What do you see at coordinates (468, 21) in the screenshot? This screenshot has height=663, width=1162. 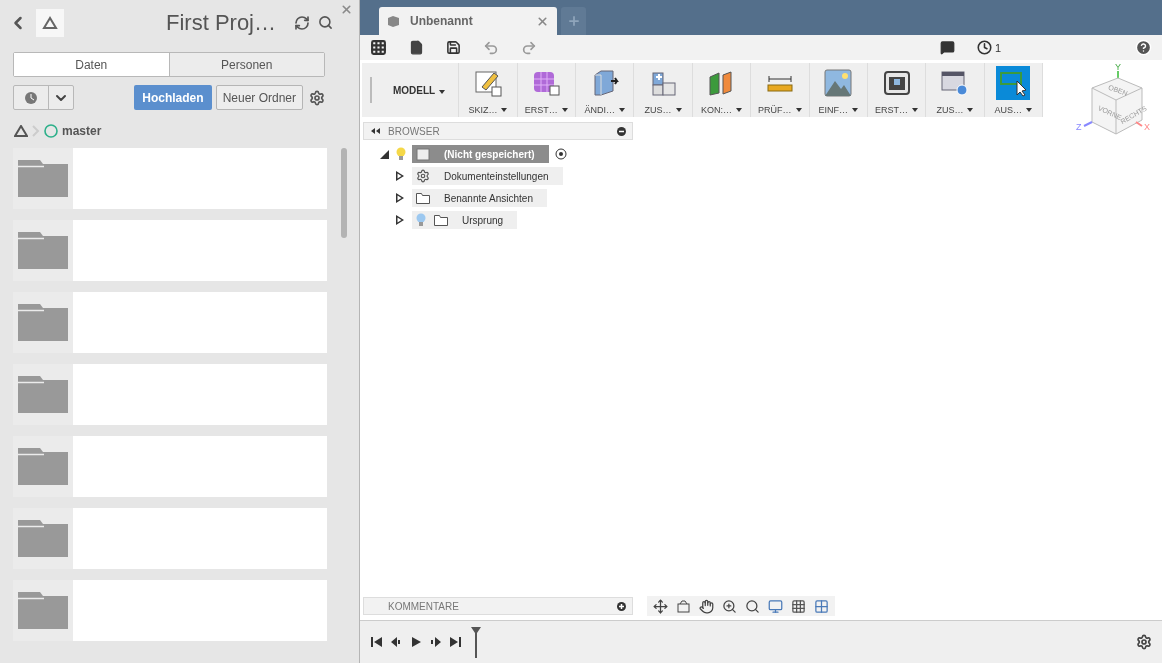 I see `document-tab: Unbenannt` at bounding box center [468, 21].